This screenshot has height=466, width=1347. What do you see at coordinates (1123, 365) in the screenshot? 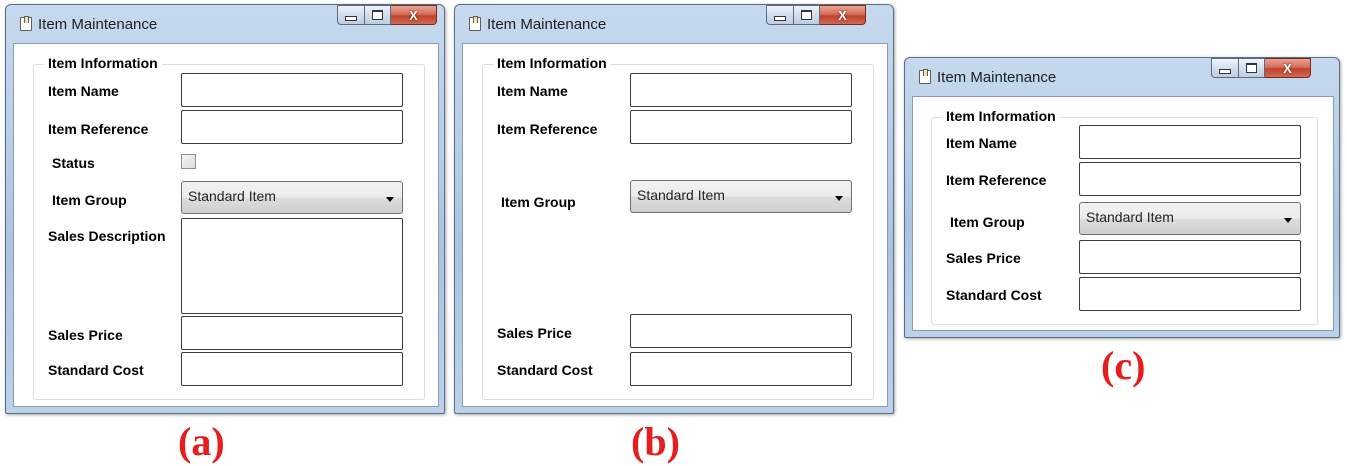
I see `caption-c: (c)` at bounding box center [1123, 365].